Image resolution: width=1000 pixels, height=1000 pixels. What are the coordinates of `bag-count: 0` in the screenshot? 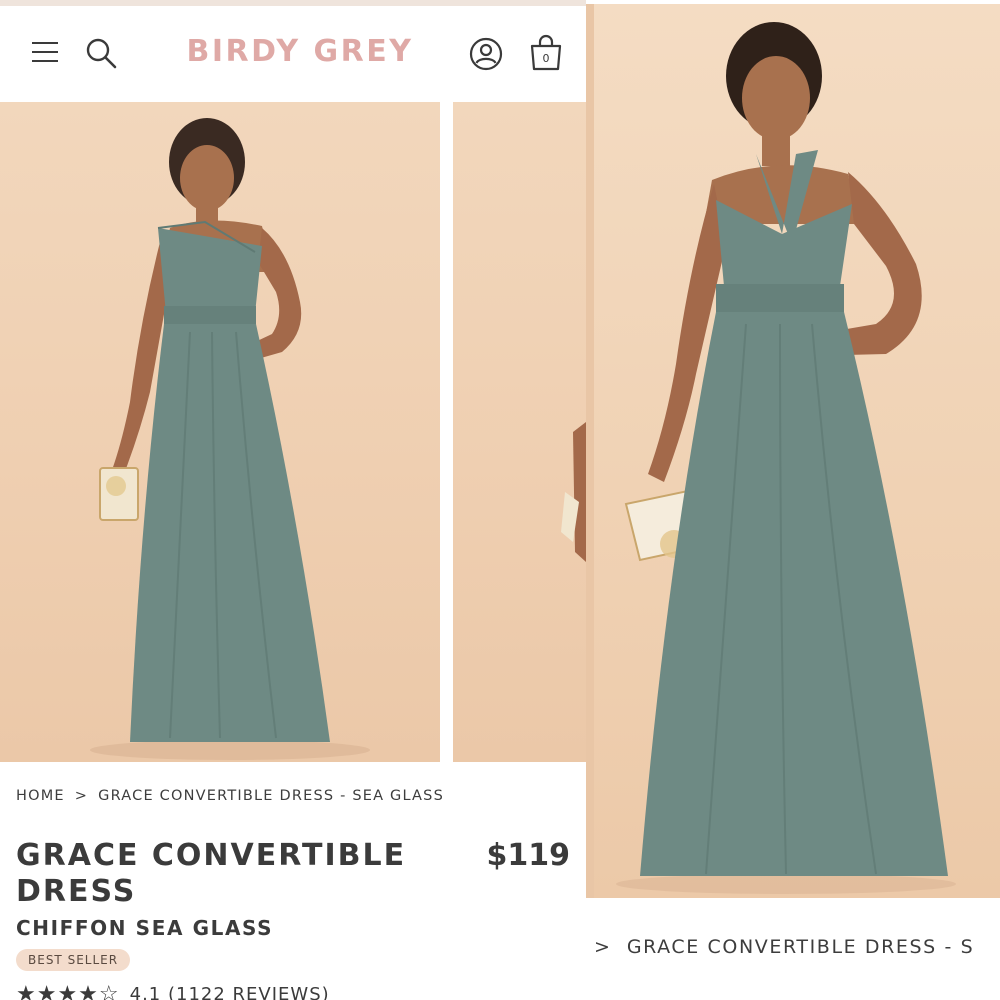 It's located at (546, 58).